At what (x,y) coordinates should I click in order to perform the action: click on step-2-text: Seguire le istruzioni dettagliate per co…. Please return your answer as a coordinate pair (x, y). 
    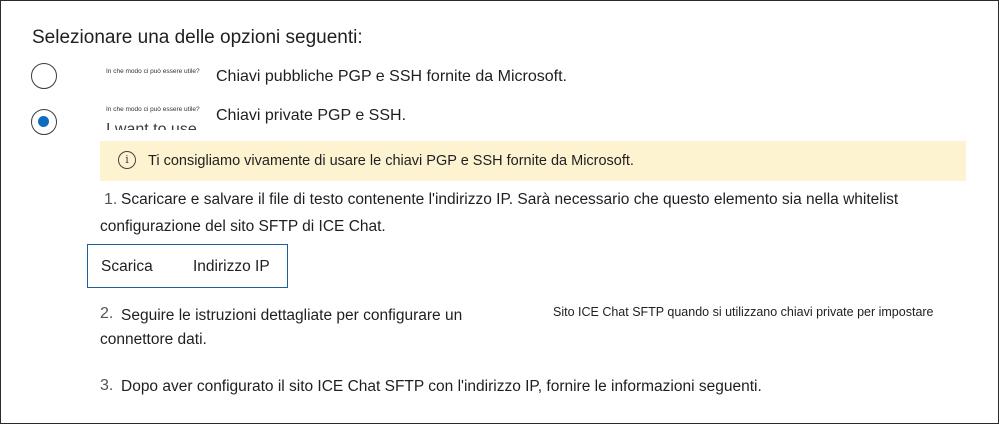
    Looking at the image, I should click on (292, 315).